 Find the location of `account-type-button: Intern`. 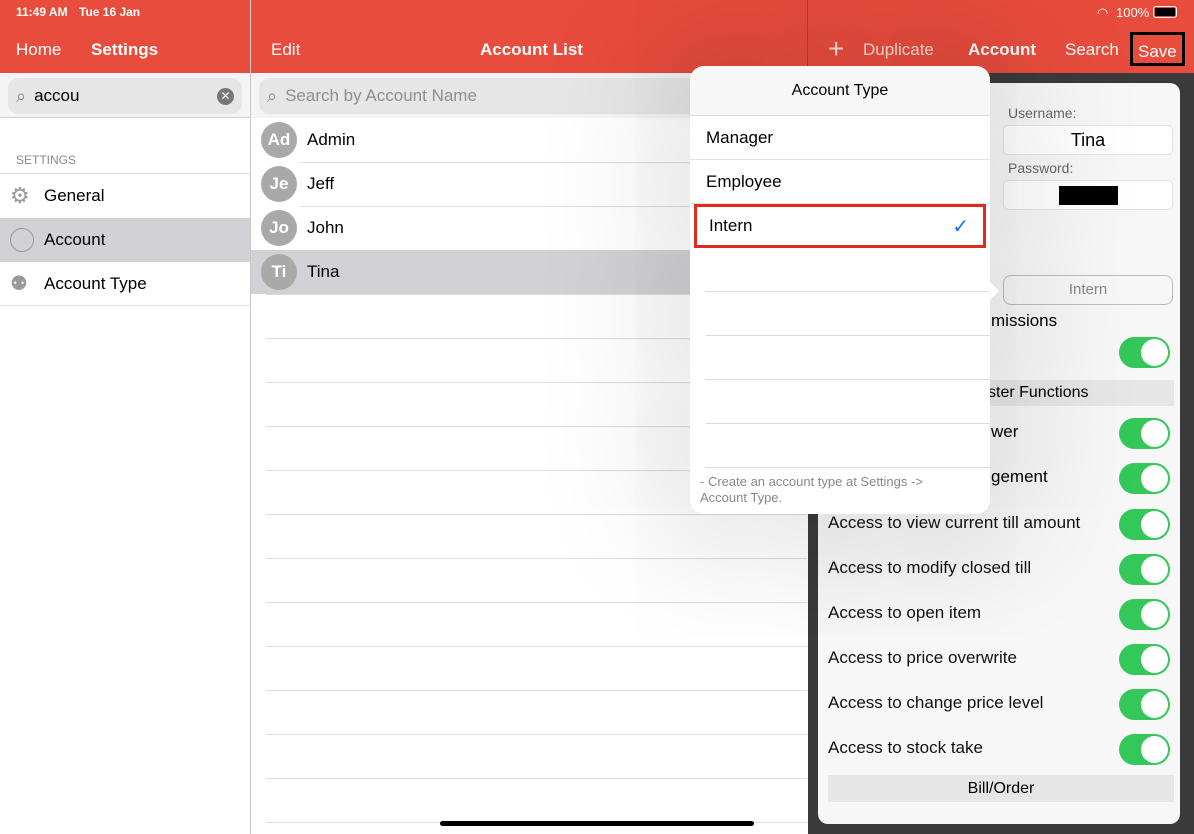

account-type-button: Intern is located at coordinates (1088, 290).